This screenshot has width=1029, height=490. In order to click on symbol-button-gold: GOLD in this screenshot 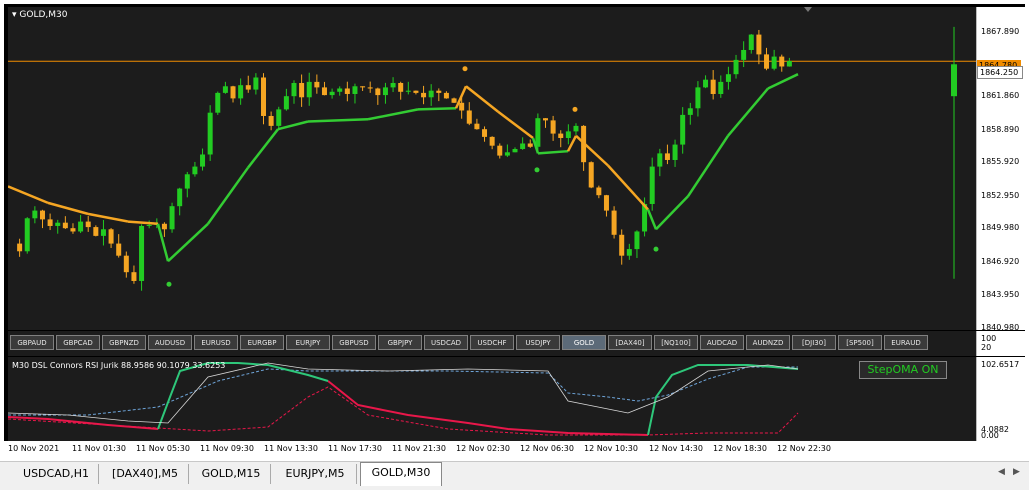, I will do `click(584, 342)`.